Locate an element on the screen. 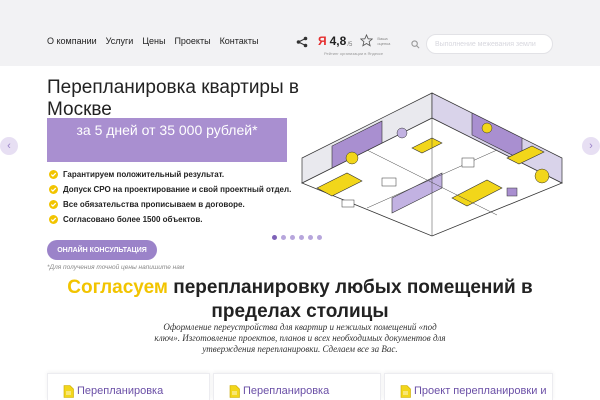 This screenshot has height=400, width=600. rating-caption: Рейтинг организации в Яндексе is located at coordinates (354, 53).